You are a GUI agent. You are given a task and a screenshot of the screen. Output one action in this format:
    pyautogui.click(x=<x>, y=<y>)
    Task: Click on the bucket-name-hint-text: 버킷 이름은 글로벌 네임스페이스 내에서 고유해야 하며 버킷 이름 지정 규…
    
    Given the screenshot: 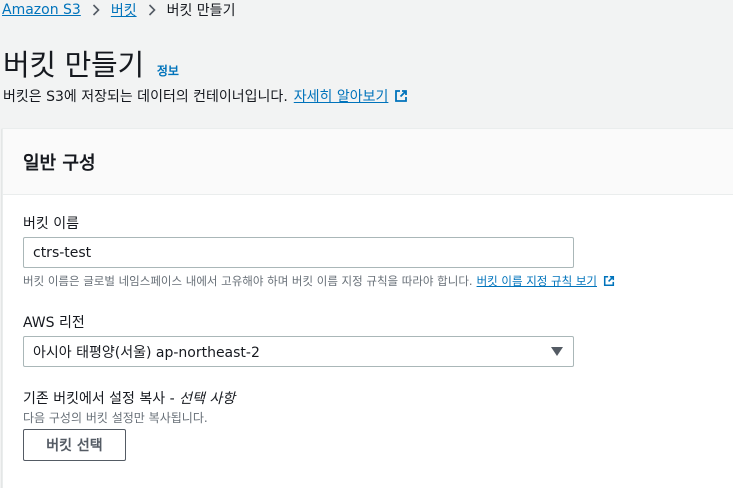 What is the action you would take?
    pyautogui.click(x=248, y=281)
    